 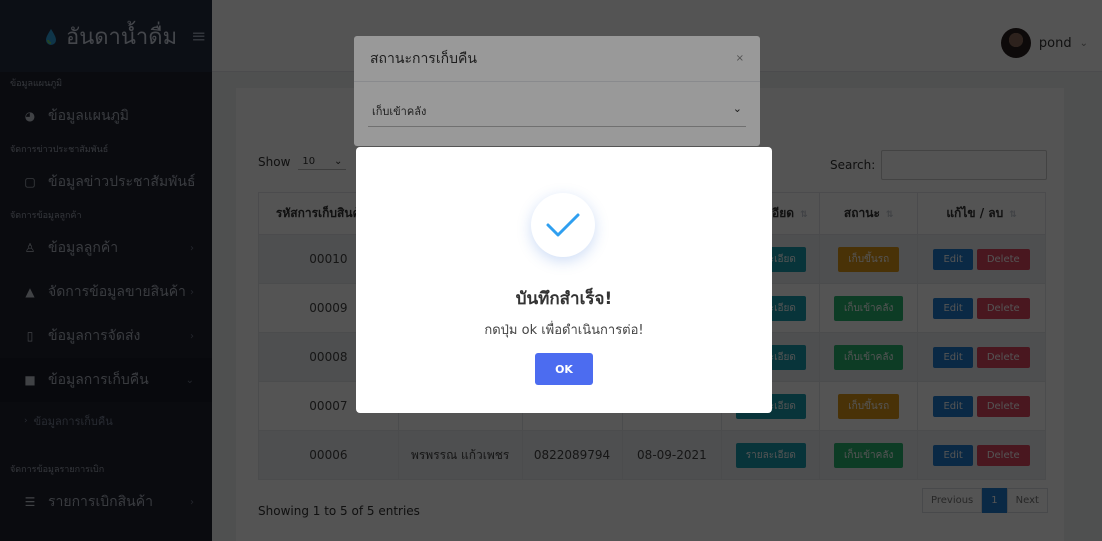 What do you see at coordinates (564, 330) in the screenshot?
I see `alert-message: กดปุ่ม ok เพื่อดำเนินการต่อ!` at bounding box center [564, 330].